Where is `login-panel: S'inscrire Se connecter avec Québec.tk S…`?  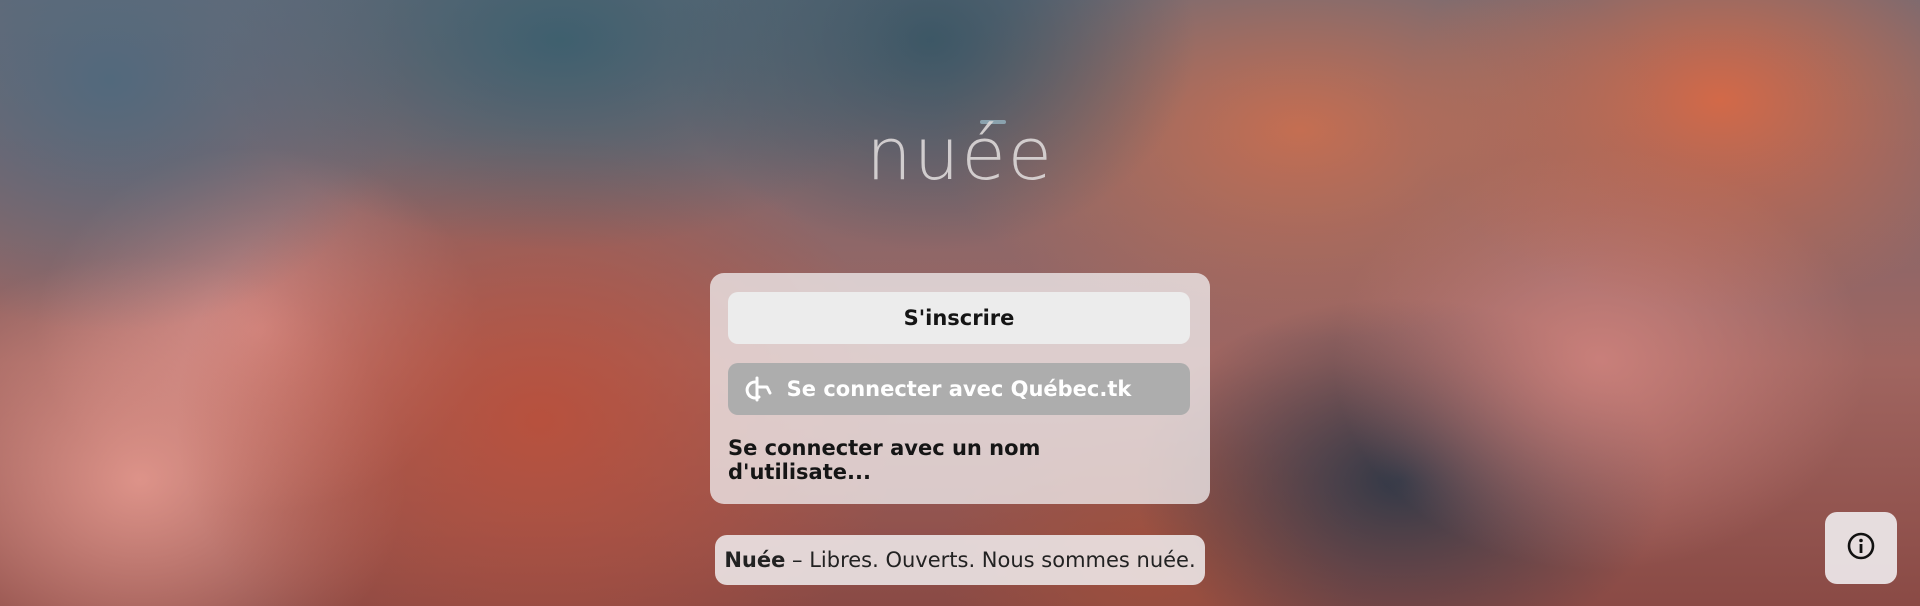
login-panel: S'inscrire Se connecter avec Québec.tk S… is located at coordinates (960, 388).